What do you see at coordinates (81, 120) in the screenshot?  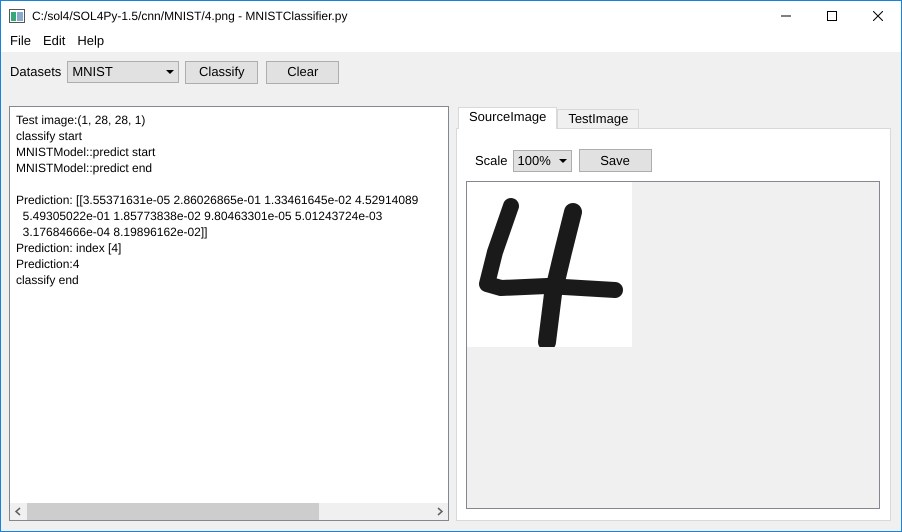 I see `log-line: Test image:(1, 28, 28, 1)` at bounding box center [81, 120].